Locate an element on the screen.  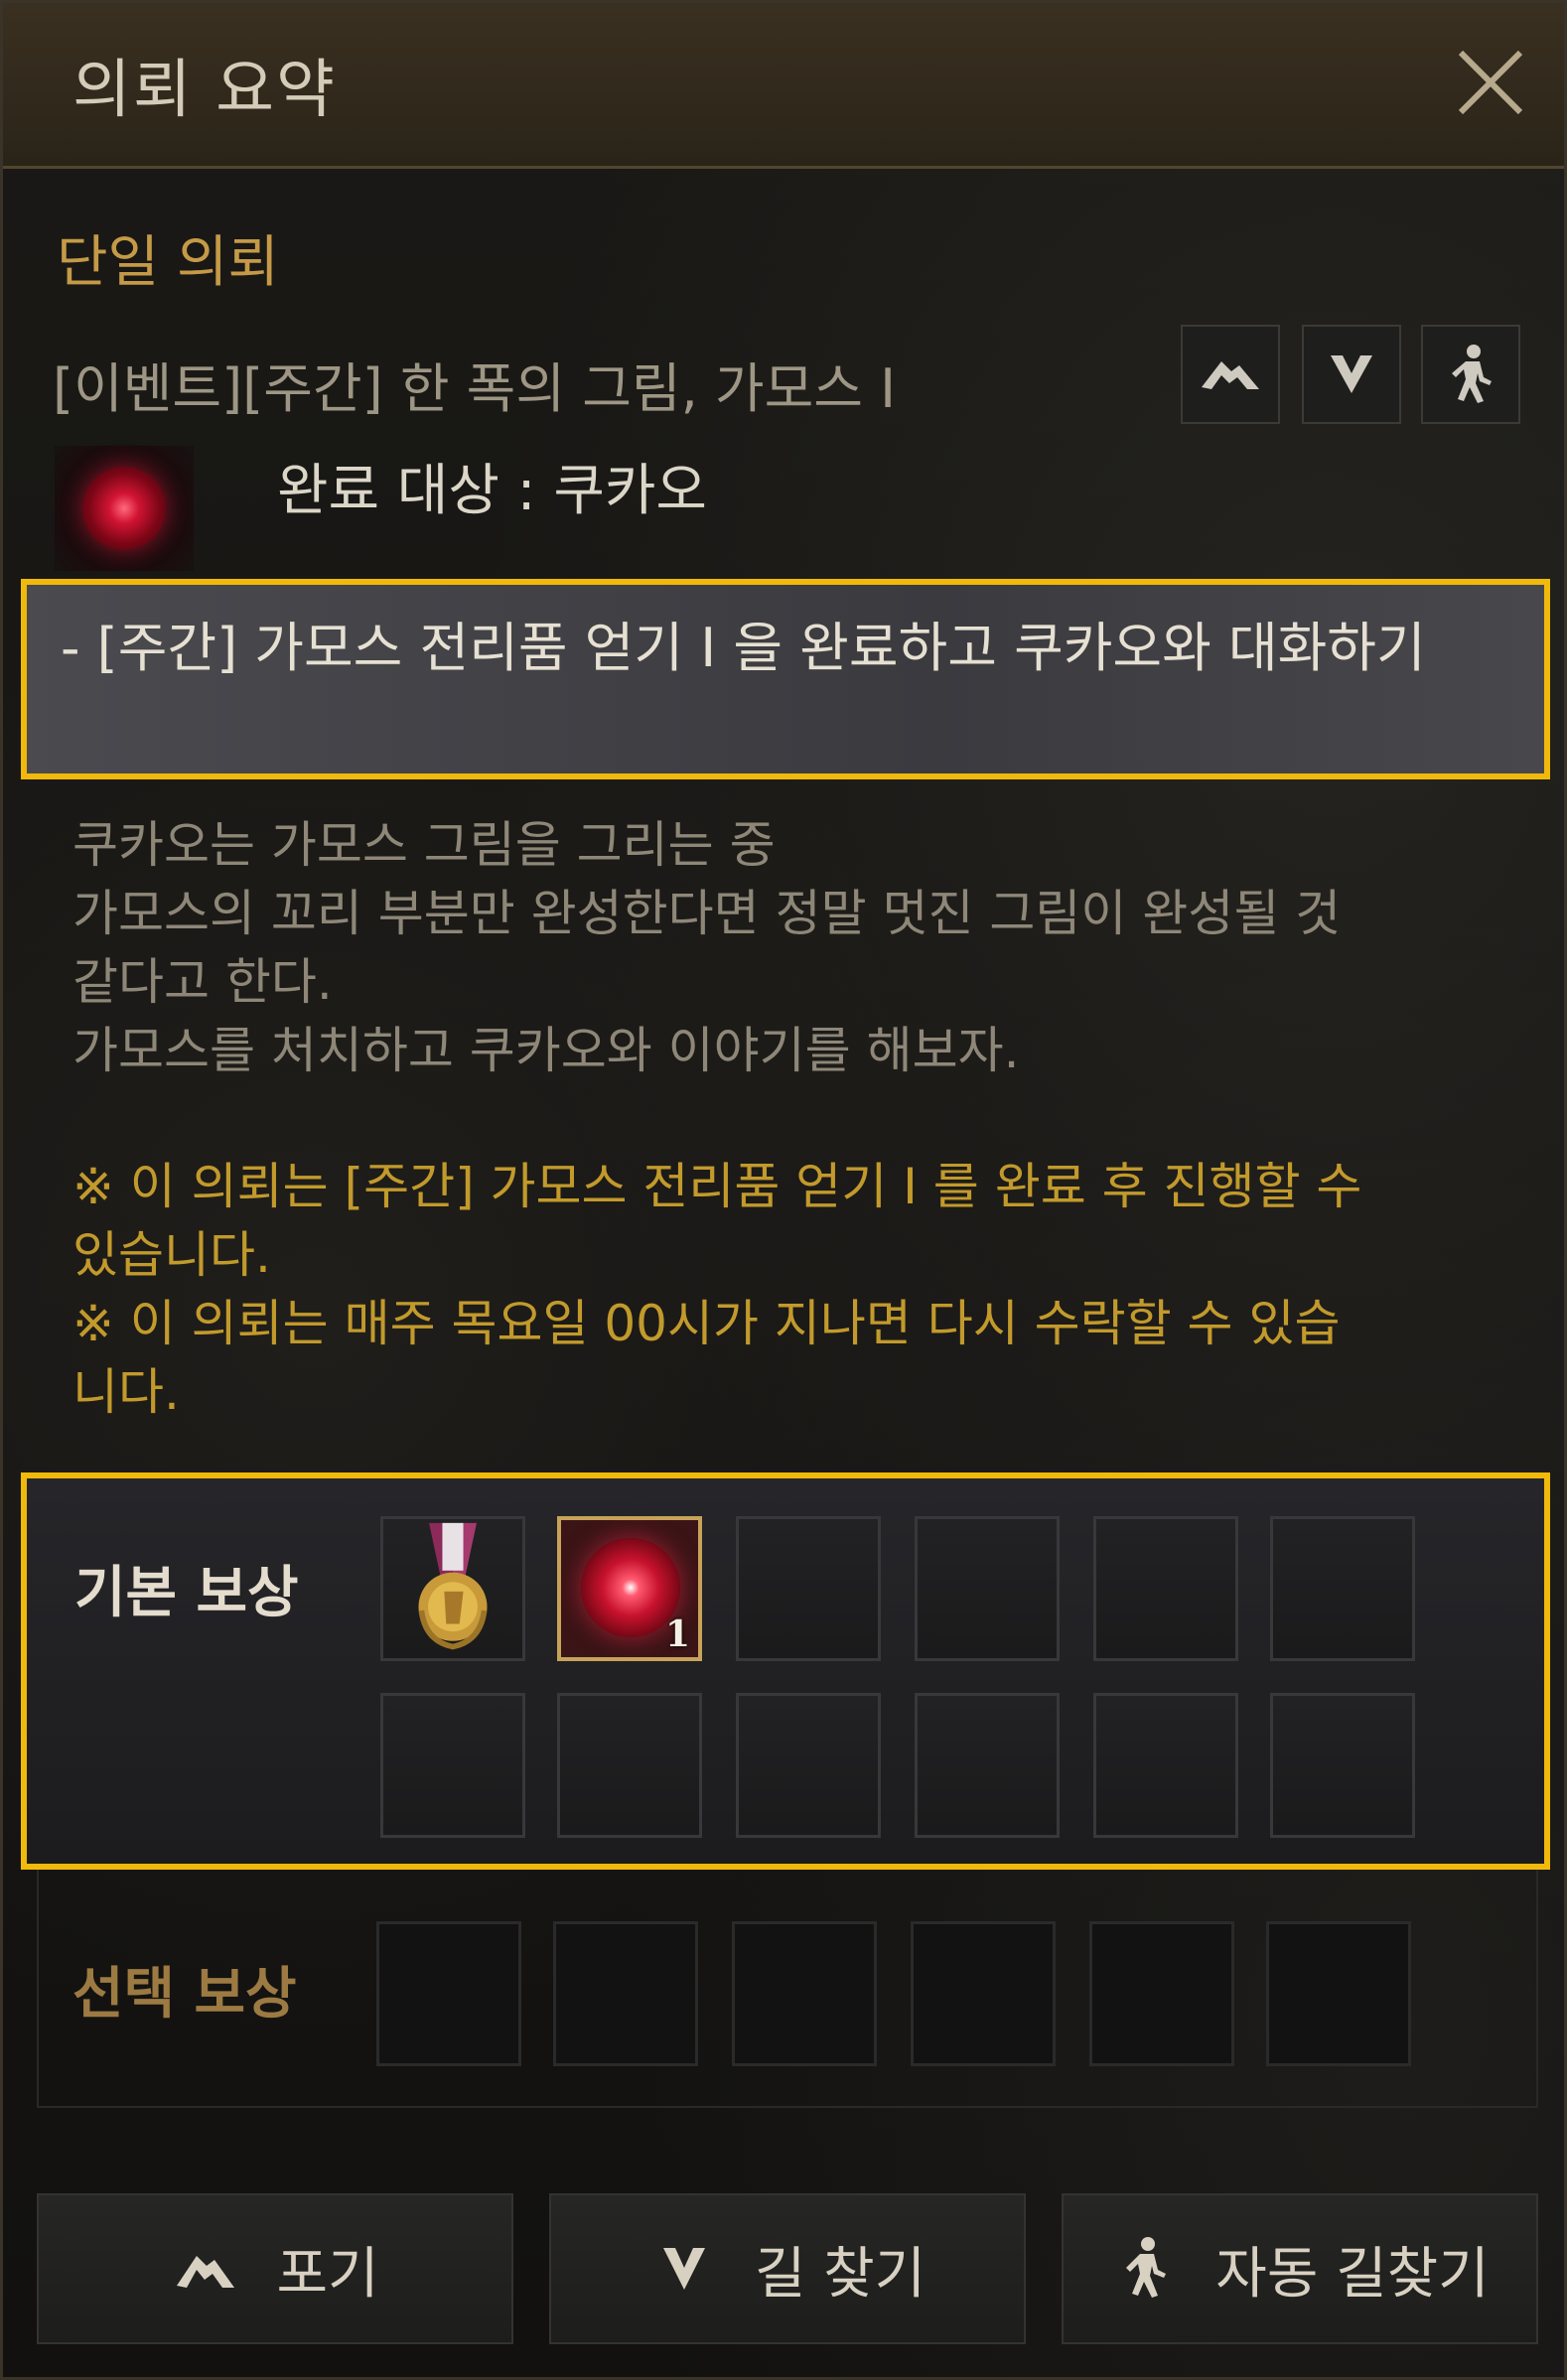
give-up-button: 포기 is located at coordinates (275, 2268).